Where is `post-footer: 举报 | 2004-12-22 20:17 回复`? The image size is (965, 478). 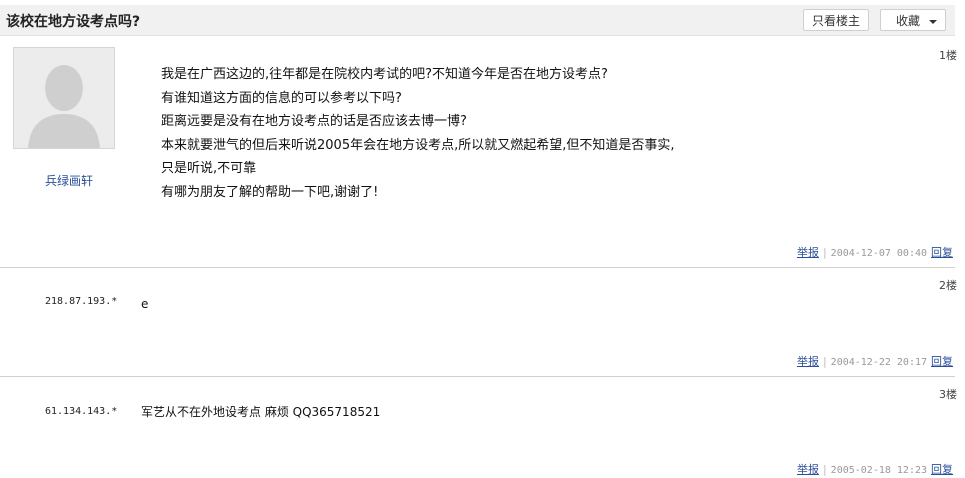 post-footer: 举报 | 2004-12-22 20:17 回复 is located at coordinates (875, 361).